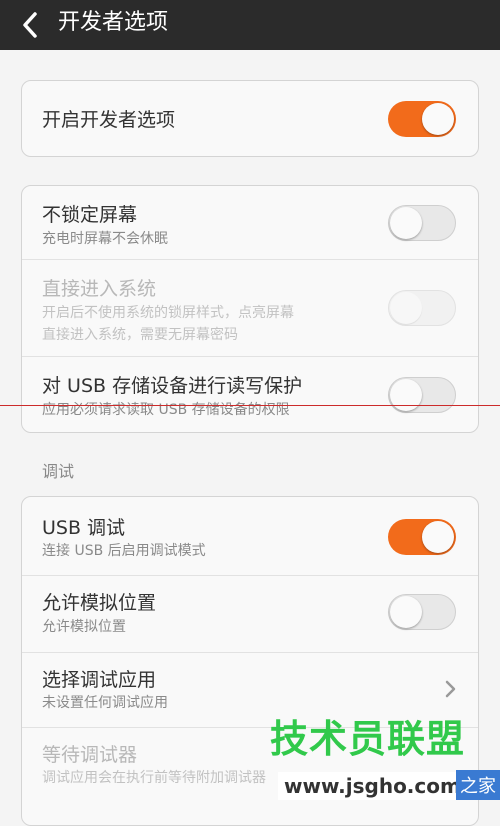 The width and height of the screenshot is (500, 826). Describe the element at coordinates (84, 528) in the screenshot. I see `usb-debugging-label: USB 调试` at that location.